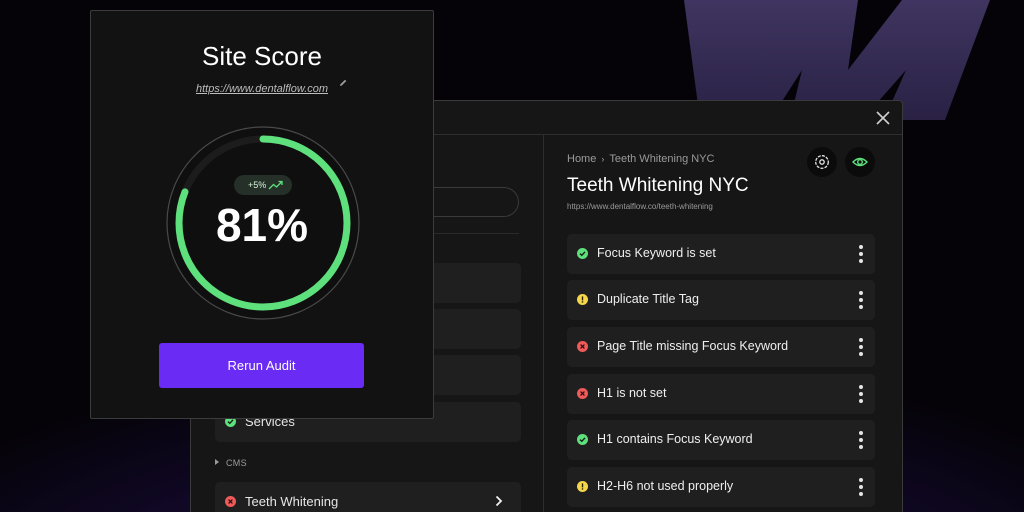  I want to click on breadcrumb-home: Home, so click(581, 159).